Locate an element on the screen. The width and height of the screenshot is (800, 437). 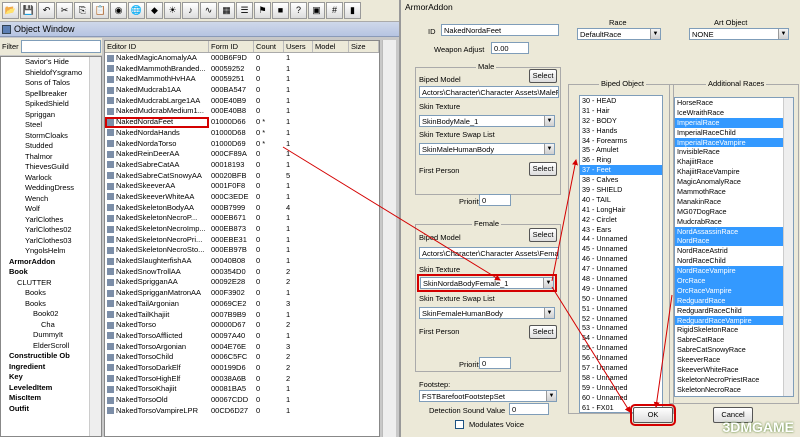
race-item: SabreCatRace is located at coordinates (734, 340).